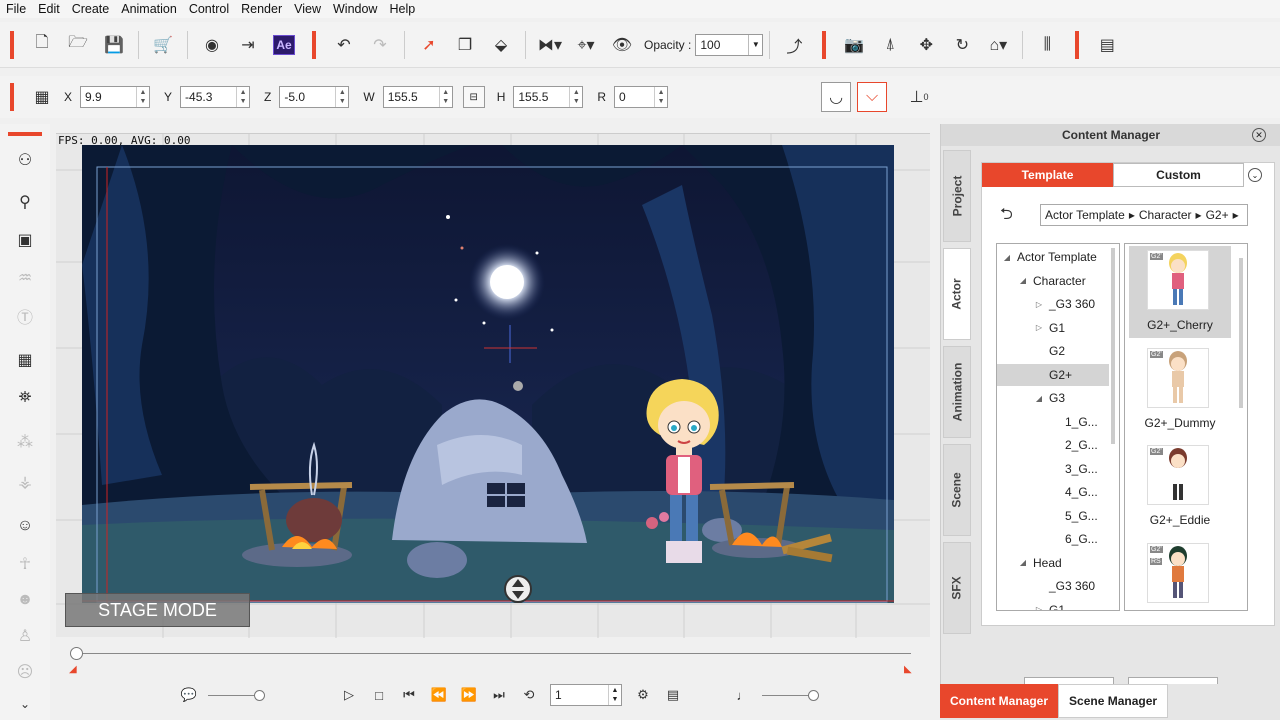  What do you see at coordinates (1107, 45) in the screenshot?
I see `settings-panel-icon: ▤` at bounding box center [1107, 45].